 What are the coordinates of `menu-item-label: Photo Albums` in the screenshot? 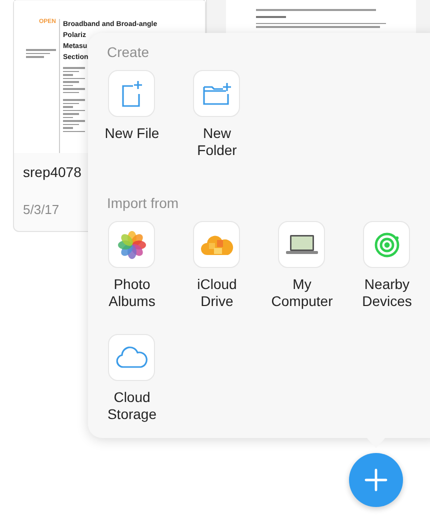 It's located at (132, 293).